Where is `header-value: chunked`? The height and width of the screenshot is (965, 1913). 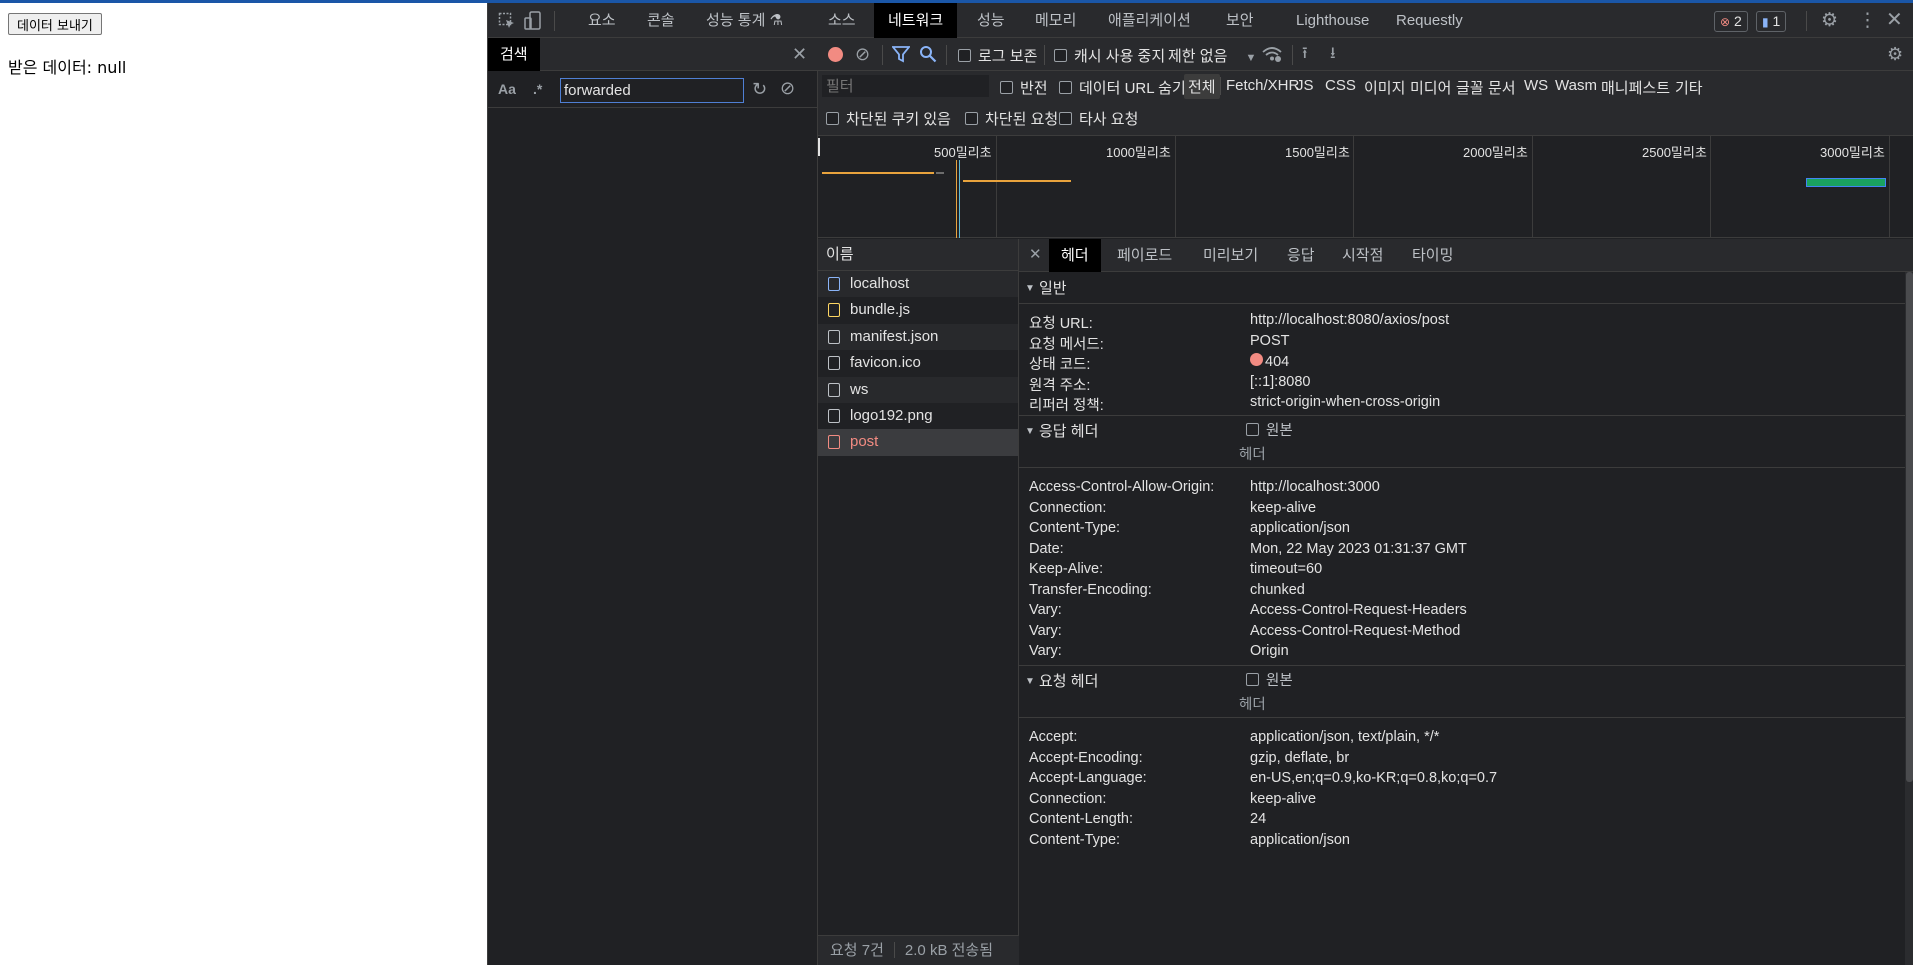 header-value: chunked is located at coordinates (1277, 590).